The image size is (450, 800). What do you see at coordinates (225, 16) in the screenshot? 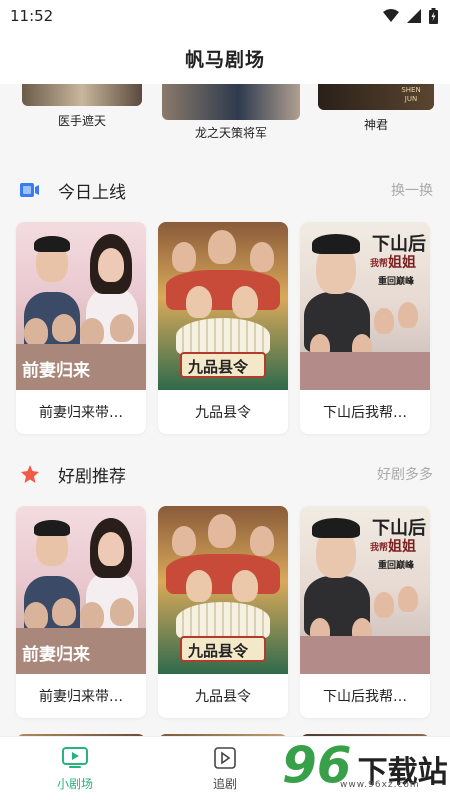
I see `status-bar: 11:52` at bounding box center [225, 16].